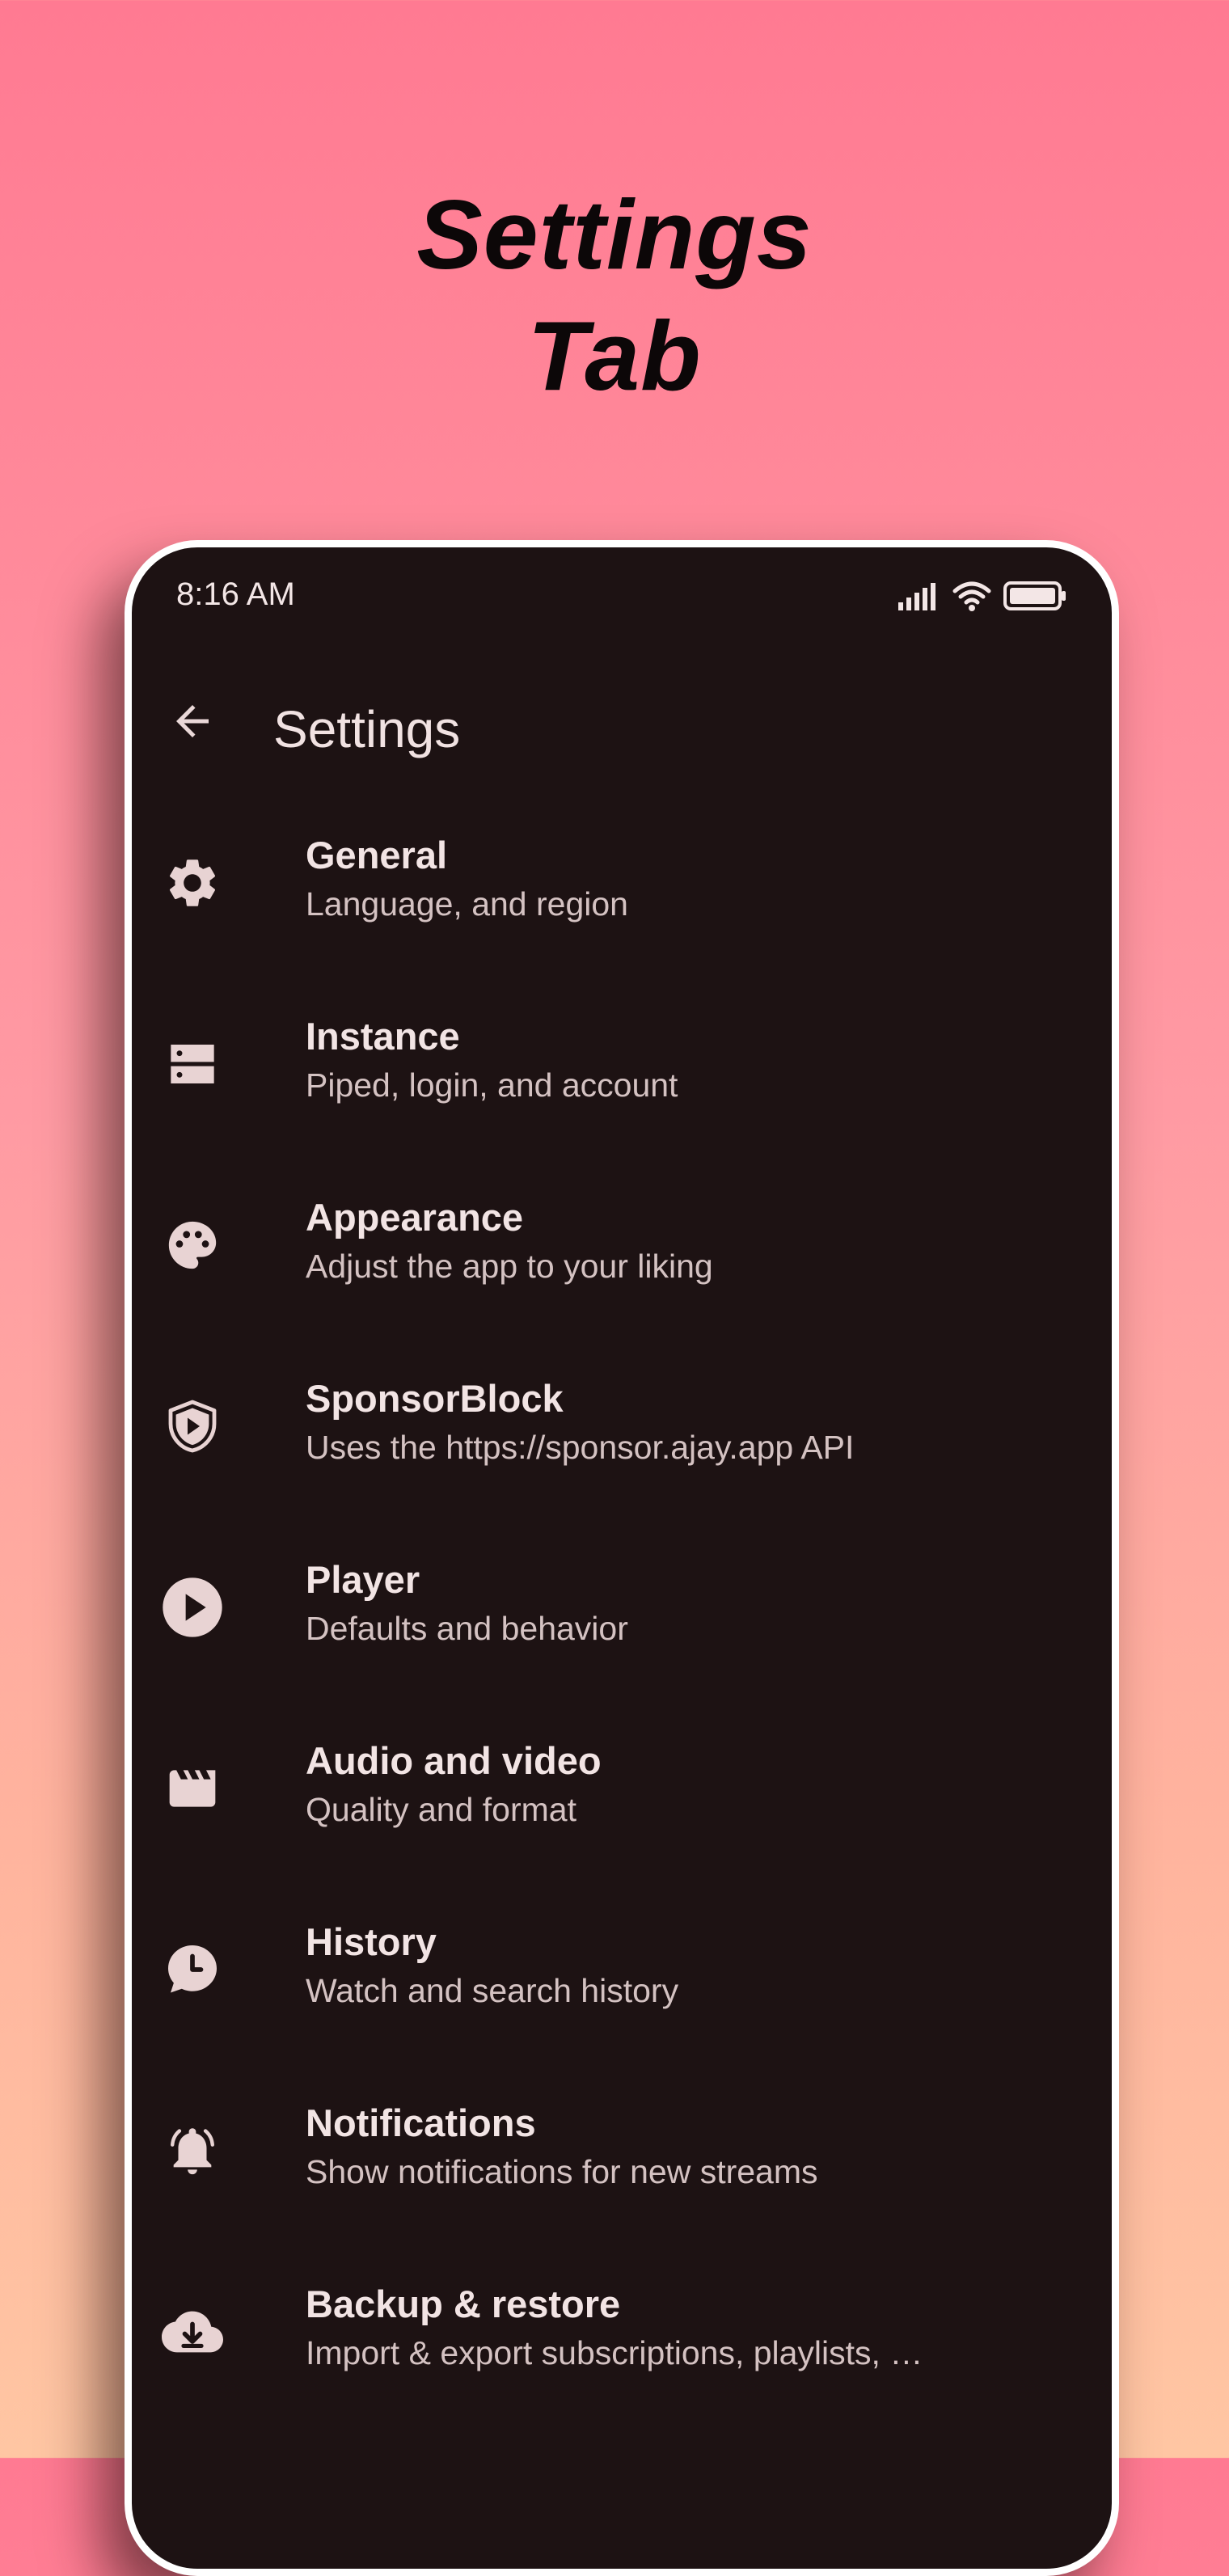 Image resolution: width=1229 pixels, height=2576 pixels. What do you see at coordinates (454, 1760) in the screenshot?
I see `item-title: Audio and video` at bounding box center [454, 1760].